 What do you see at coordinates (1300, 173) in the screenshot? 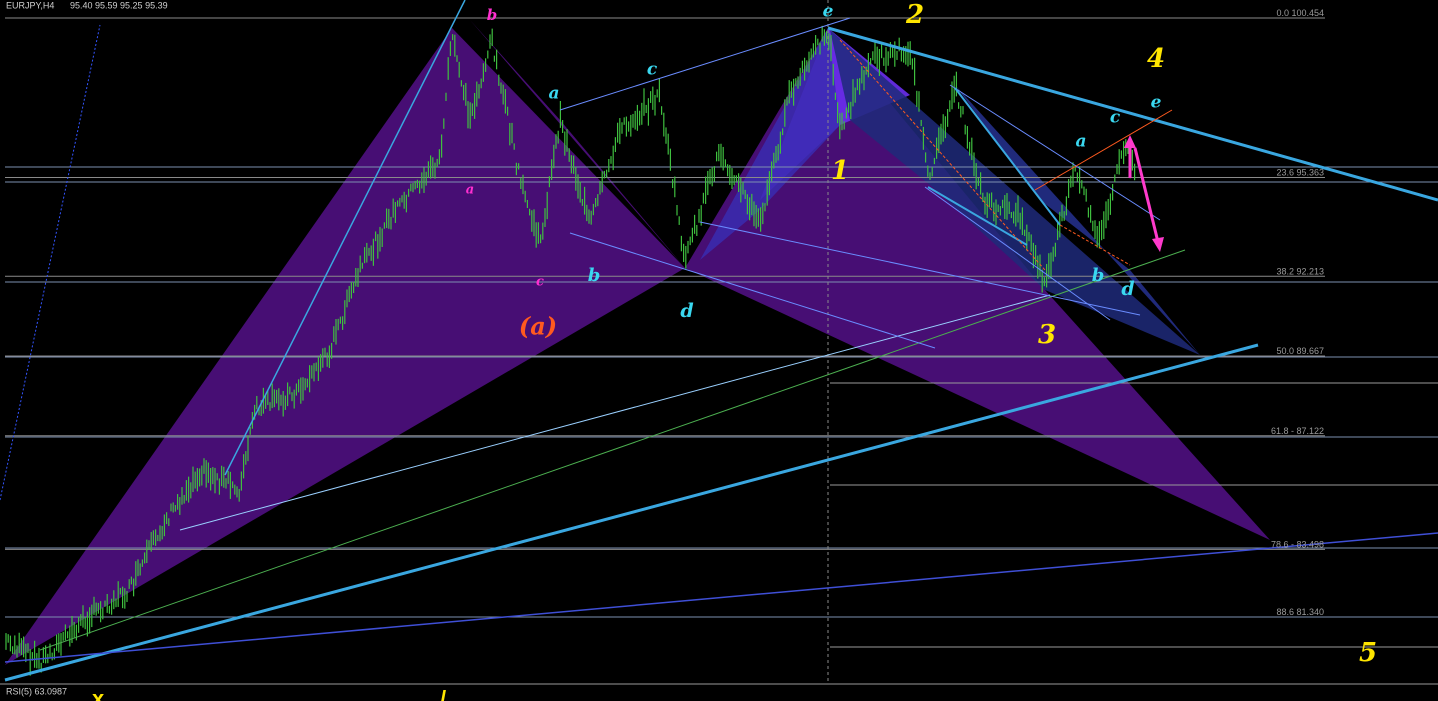
I see `fib-label: 23.6 95.363` at bounding box center [1300, 173].